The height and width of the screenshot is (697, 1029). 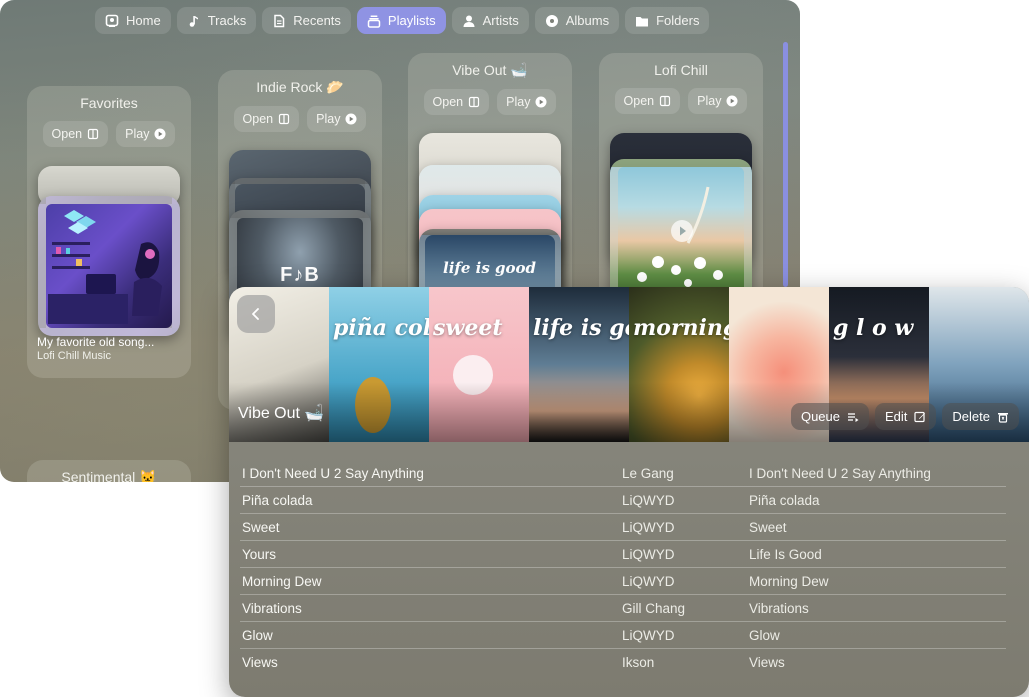 What do you see at coordinates (853, 417) in the screenshot?
I see `queue-icon` at bounding box center [853, 417].